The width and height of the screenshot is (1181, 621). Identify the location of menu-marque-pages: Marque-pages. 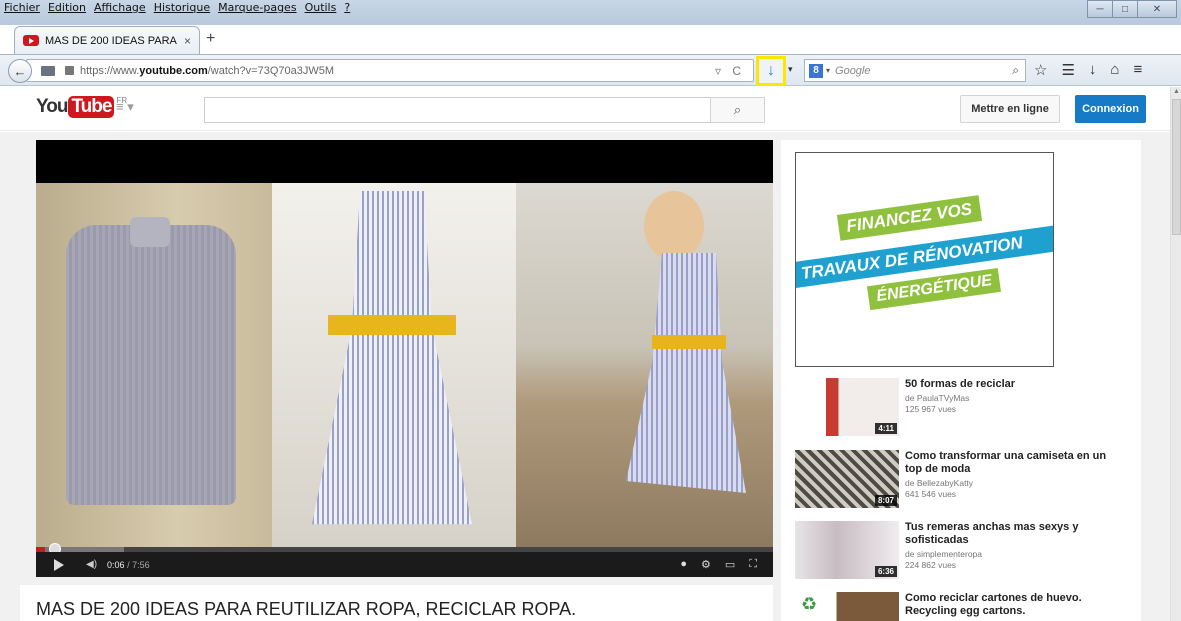
(257, 7).